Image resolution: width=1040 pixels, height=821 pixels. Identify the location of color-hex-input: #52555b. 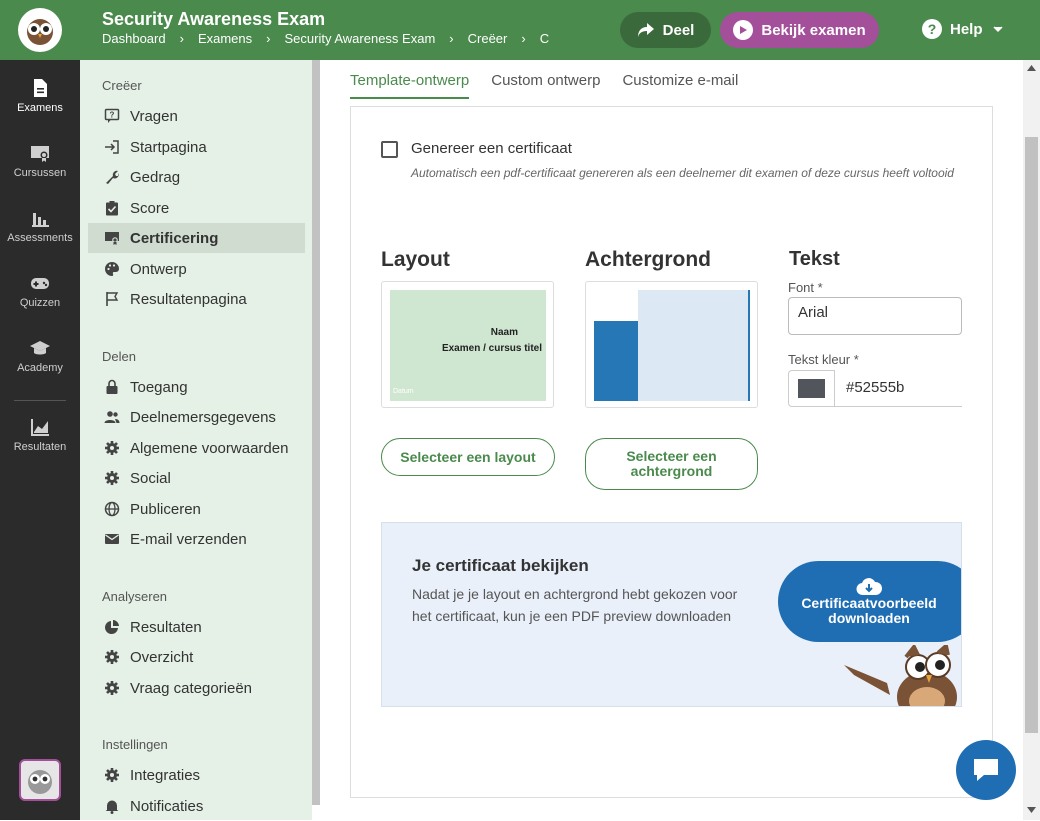
(875, 387).